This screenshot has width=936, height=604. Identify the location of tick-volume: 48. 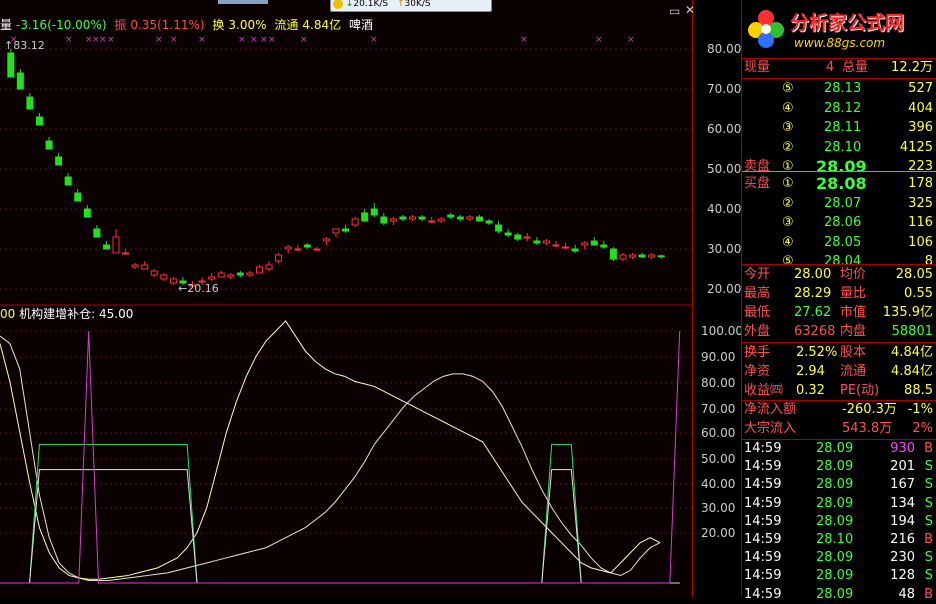
(906, 594).